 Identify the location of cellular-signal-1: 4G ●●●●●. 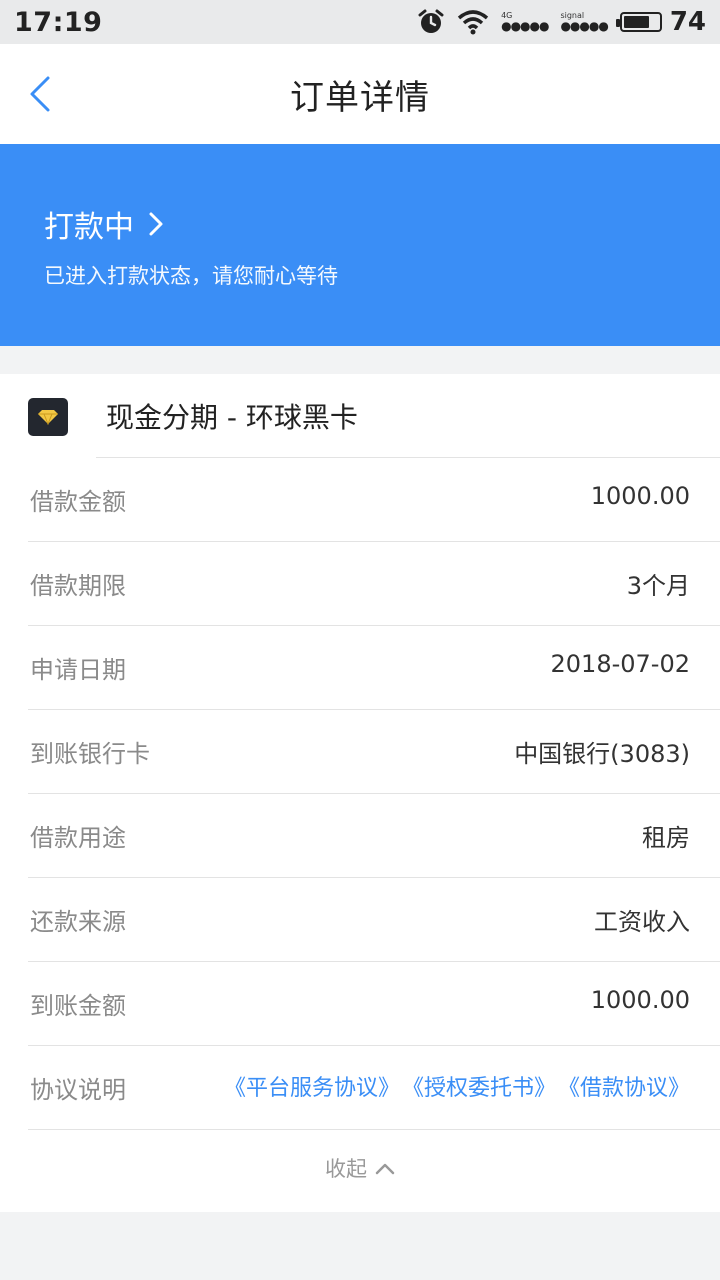
(525, 22).